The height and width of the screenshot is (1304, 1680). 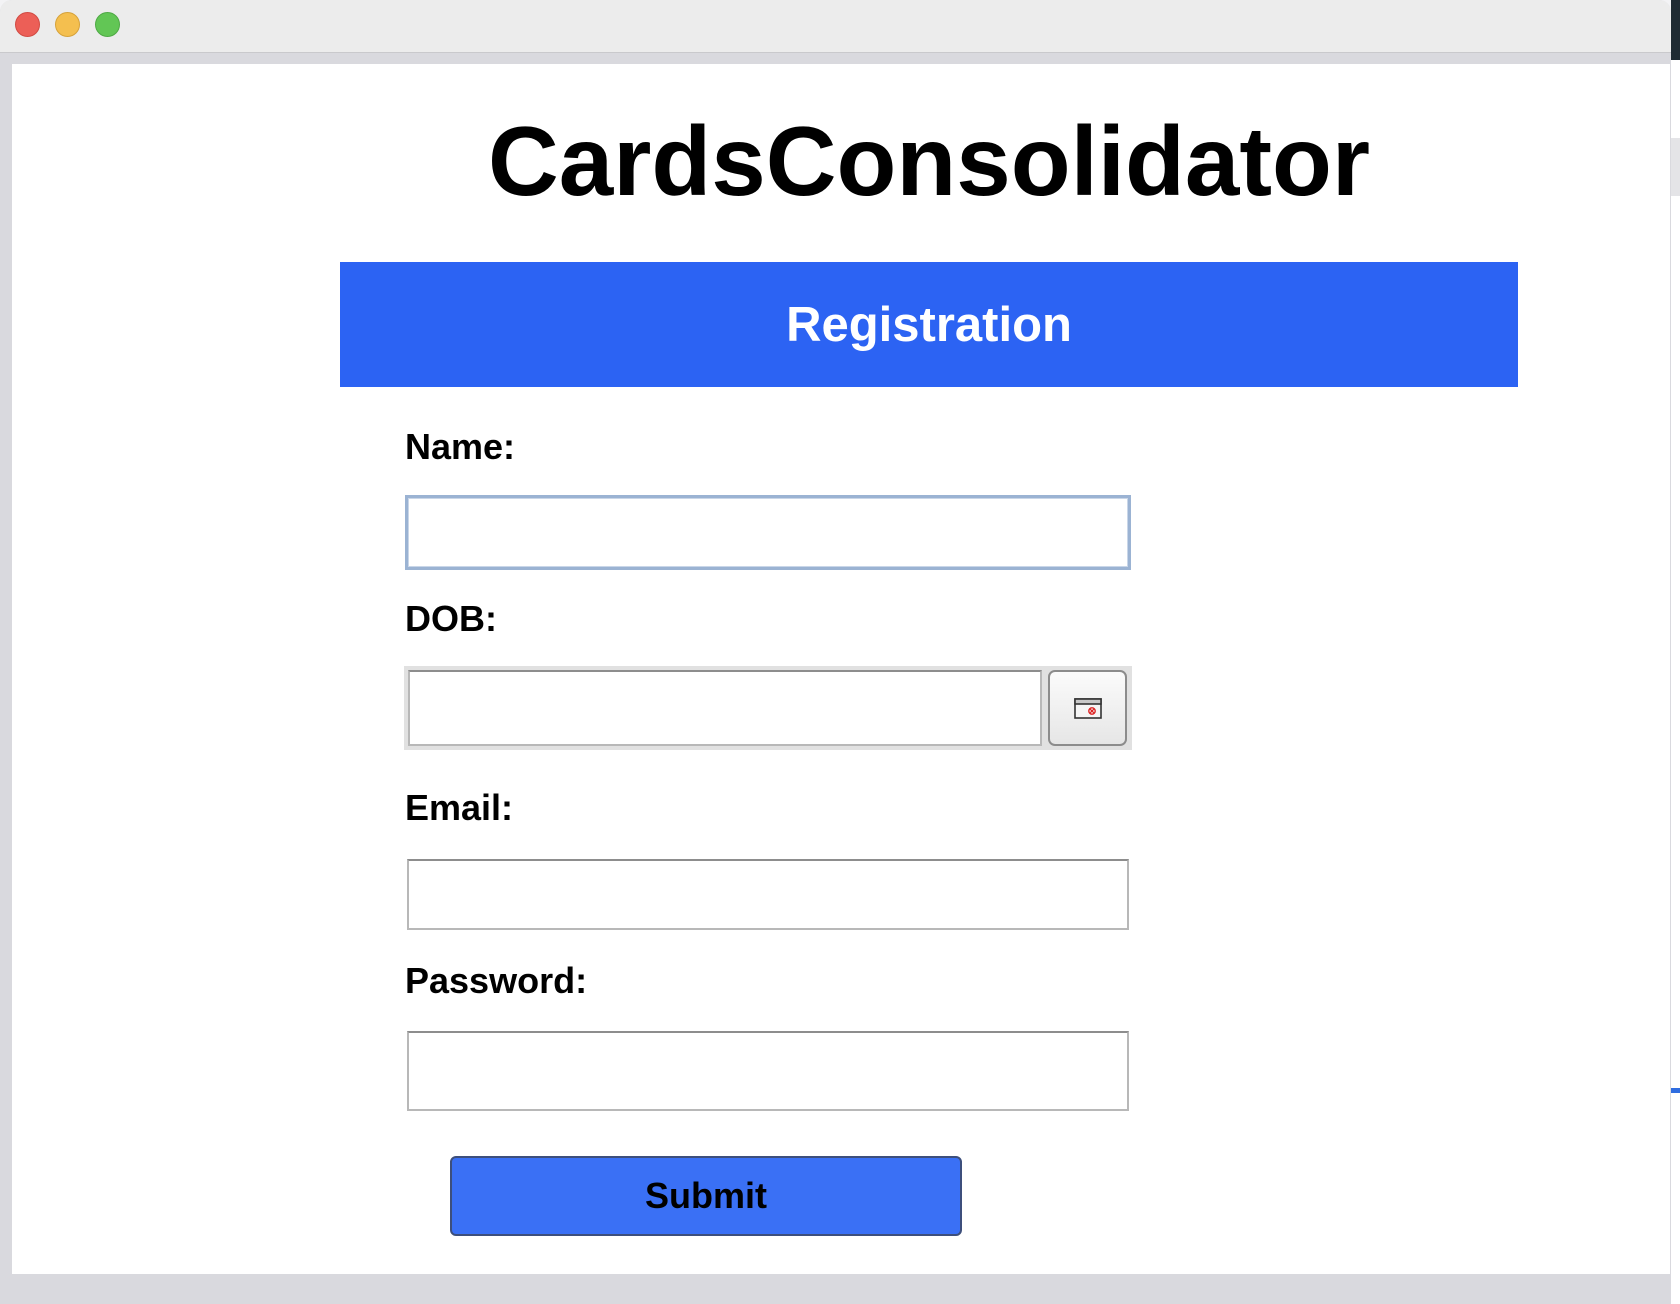 What do you see at coordinates (725, 708) in the screenshot?
I see `dob-input` at bounding box center [725, 708].